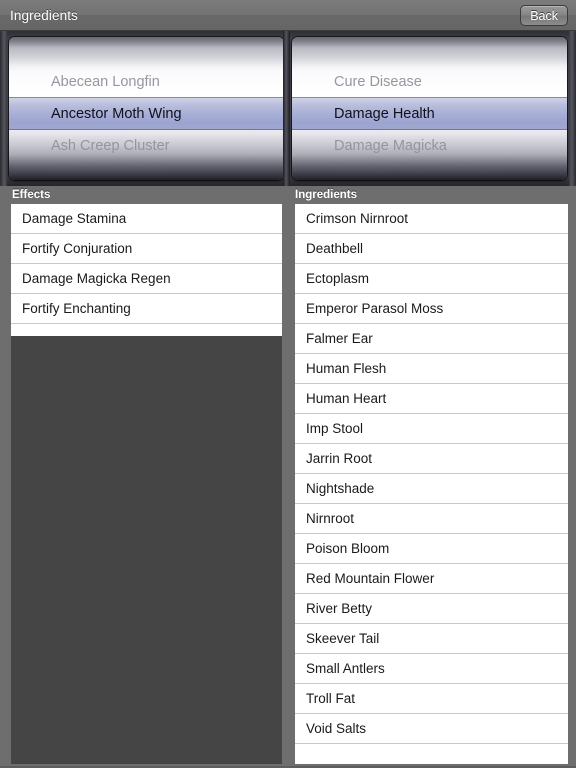 This screenshot has width=576, height=768. I want to click on picker-row-selected: Damage Health, so click(429, 114).